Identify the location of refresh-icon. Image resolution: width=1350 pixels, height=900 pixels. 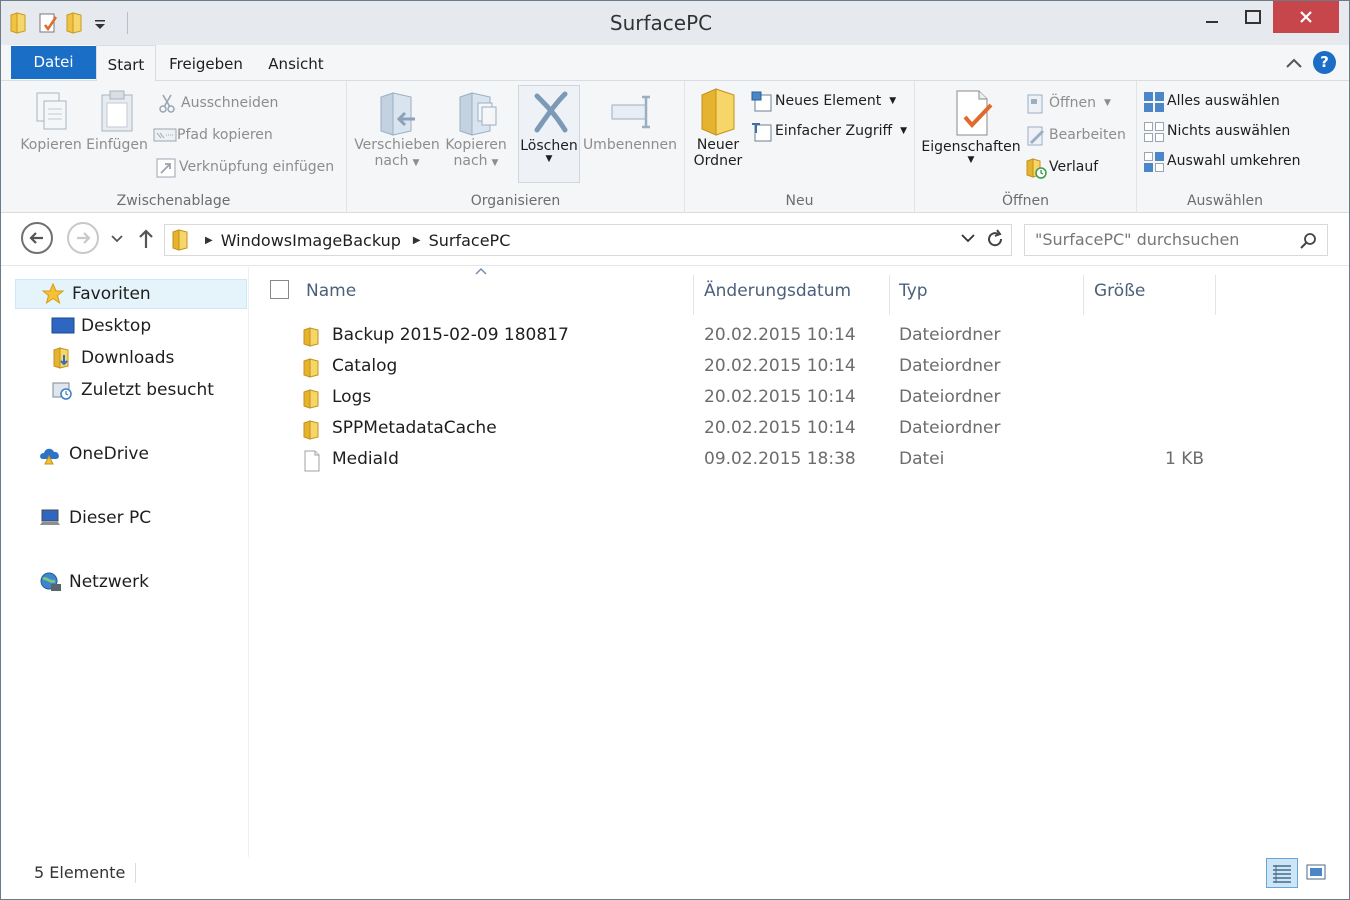
(995, 241).